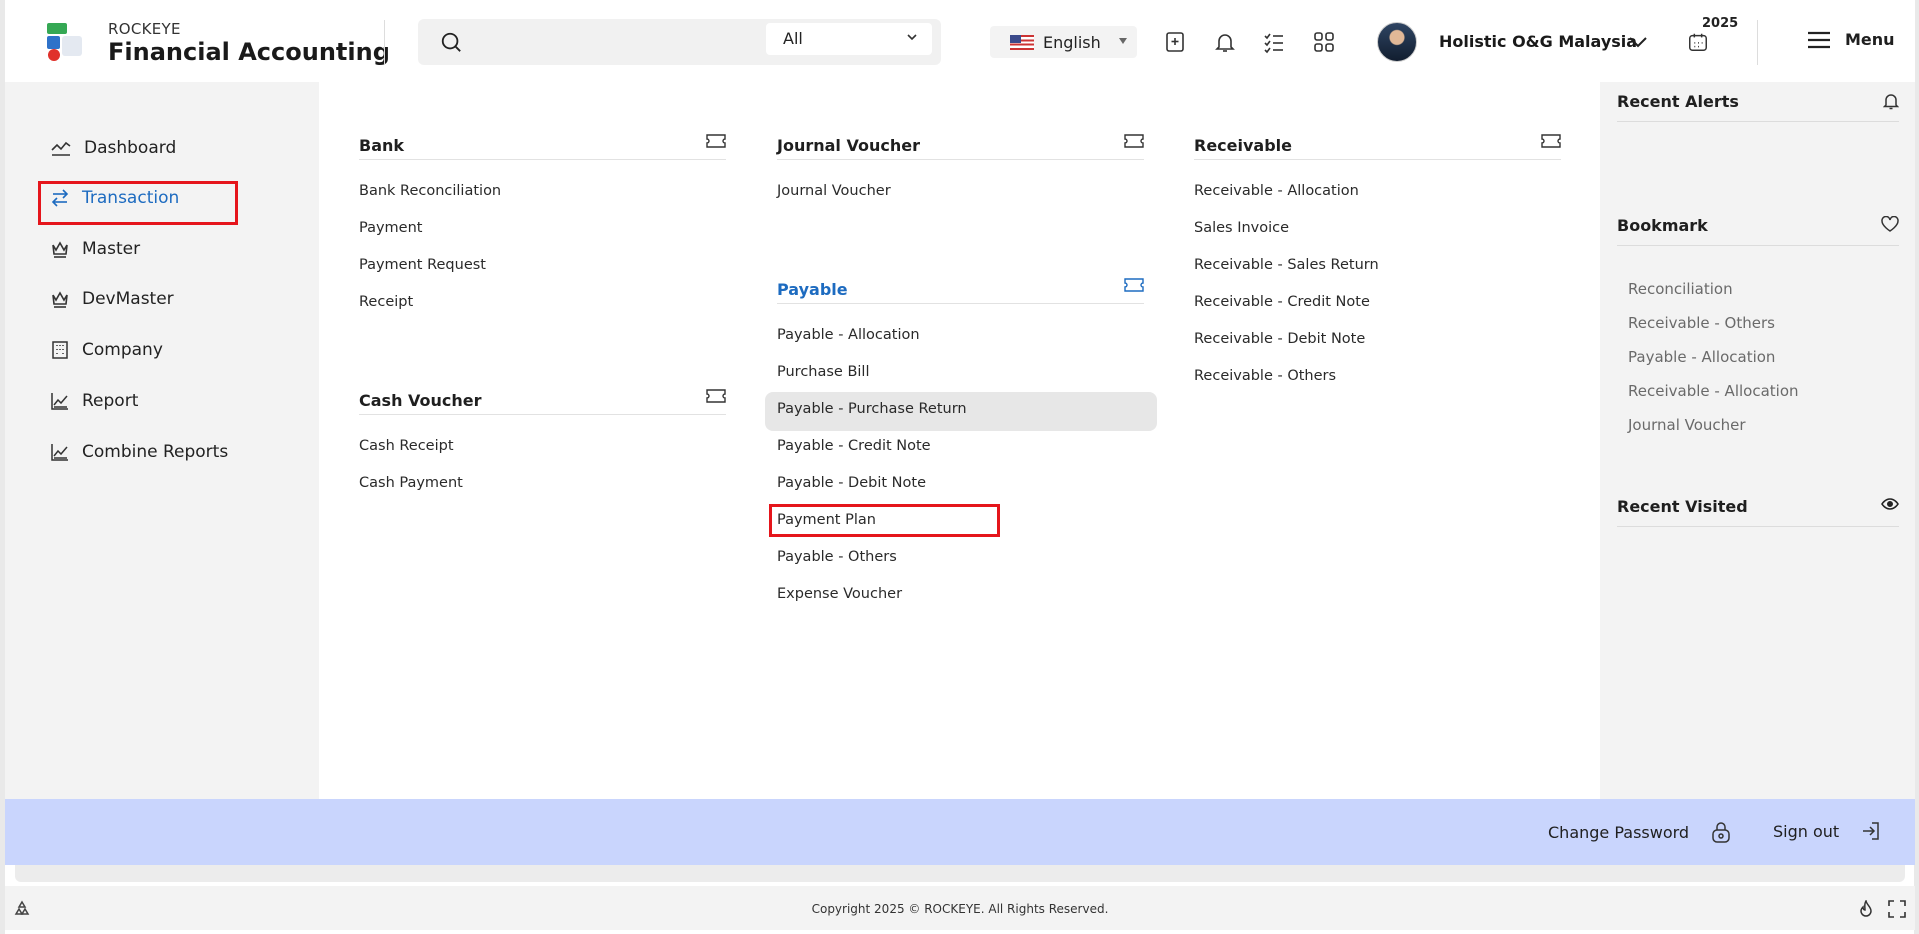  What do you see at coordinates (430, 191) in the screenshot?
I see `menu-link-bank-reconciliation: Bank Reconciliation` at bounding box center [430, 191].